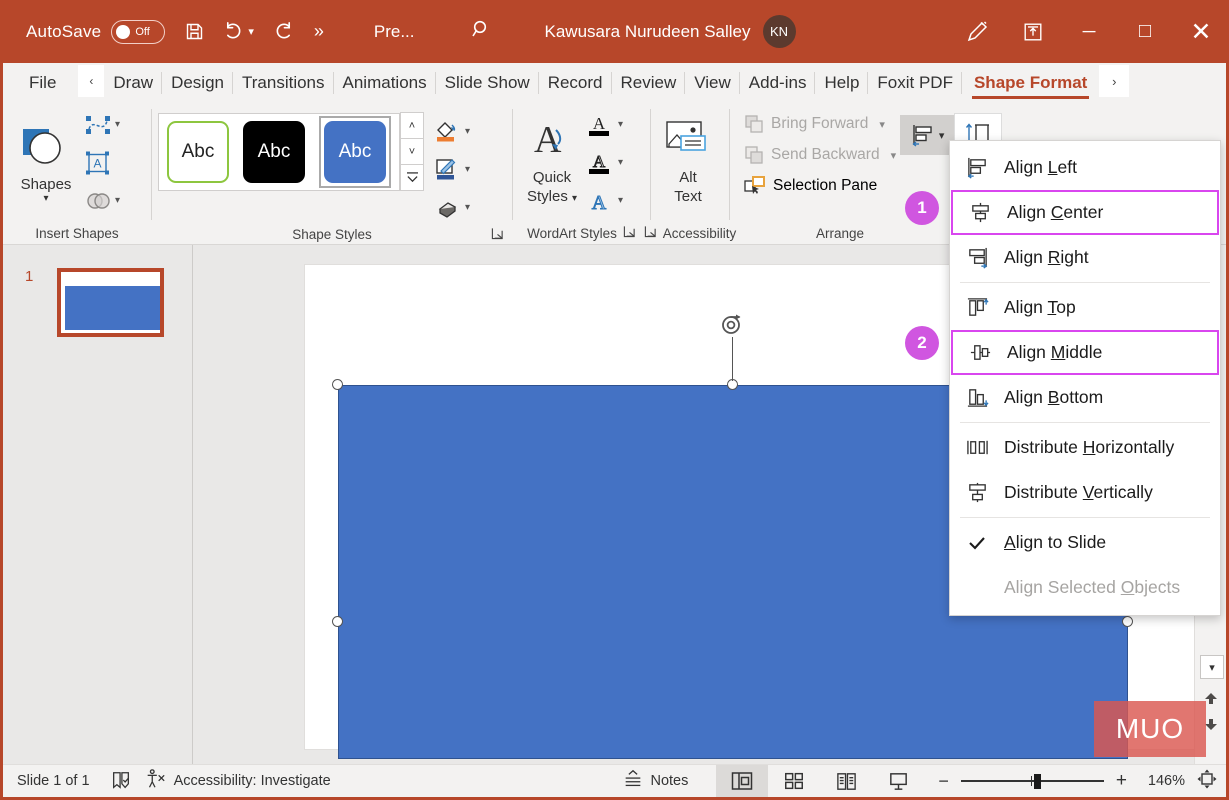  Describe the element at coordinates (1085, 587) in the screenshot. I see `menu-item-align-selected-objects: Align Selected Objects` at that location.